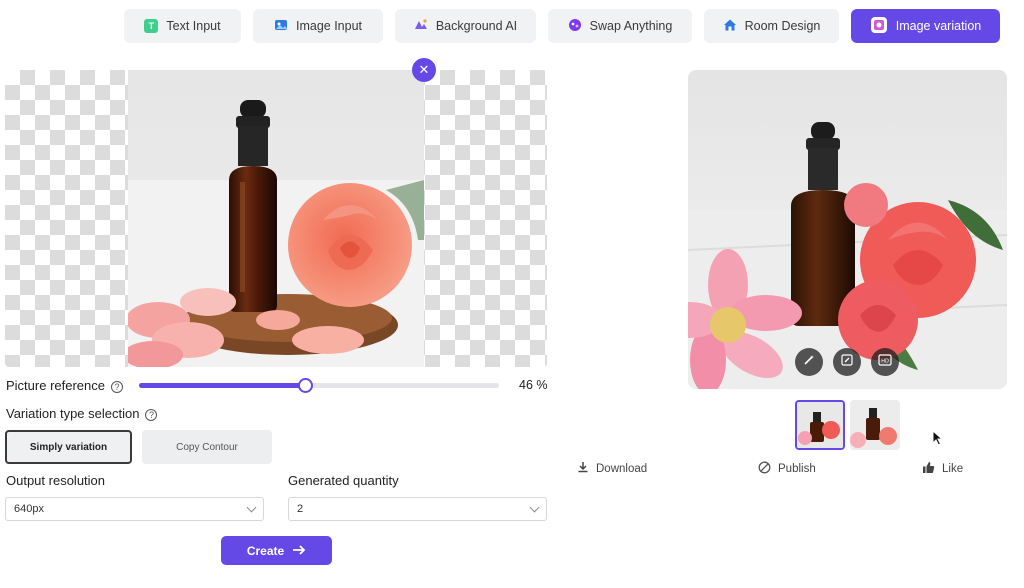 This screenshot has height=588, width=1024. What do you see at coordinates (281, 26) in the screenshot?
I see `image-icon` at bounding box center [281, 26].